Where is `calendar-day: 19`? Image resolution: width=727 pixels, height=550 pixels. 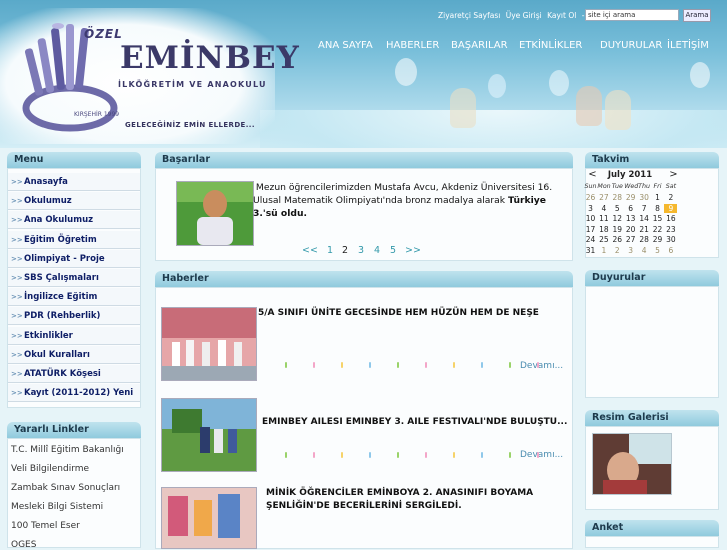
calendar-day: 19 is located at coordinates (617, 229).